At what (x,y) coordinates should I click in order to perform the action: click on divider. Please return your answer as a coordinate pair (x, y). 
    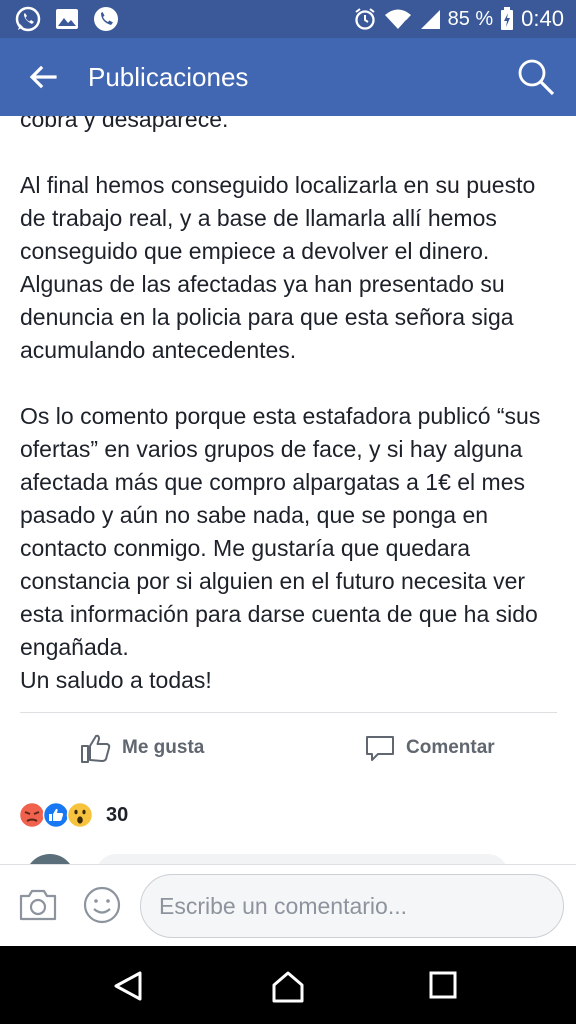
    Looking at the image, I should click on (288, 712).